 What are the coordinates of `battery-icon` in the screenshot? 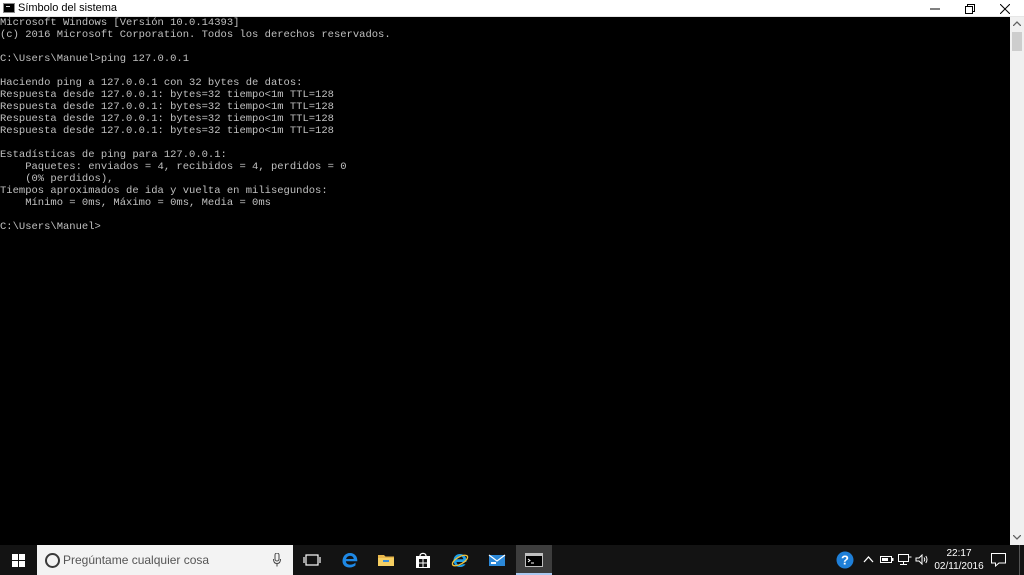 It's located at (887, 559).